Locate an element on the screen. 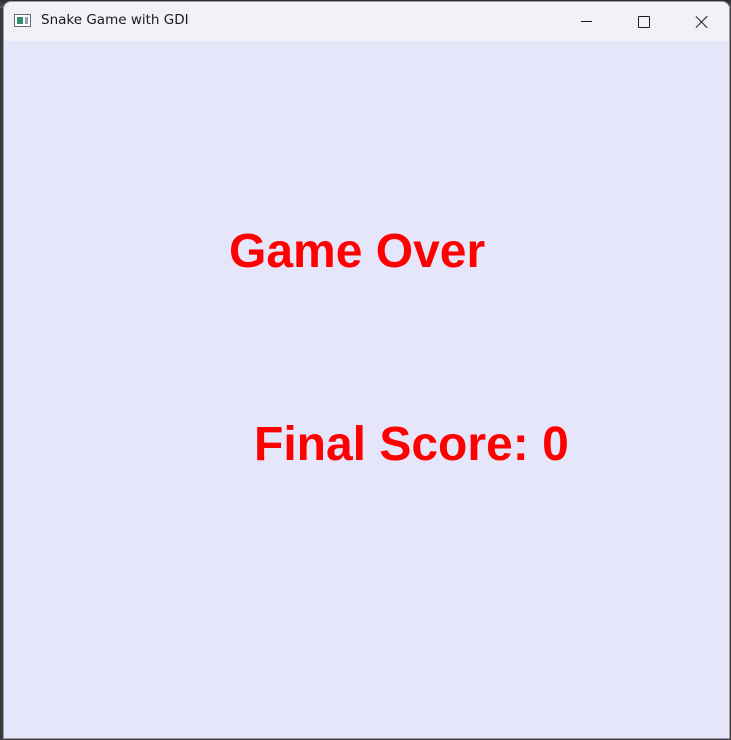 This screenshot has height=740, width=731. close-button is located at coordinates (701, 21).